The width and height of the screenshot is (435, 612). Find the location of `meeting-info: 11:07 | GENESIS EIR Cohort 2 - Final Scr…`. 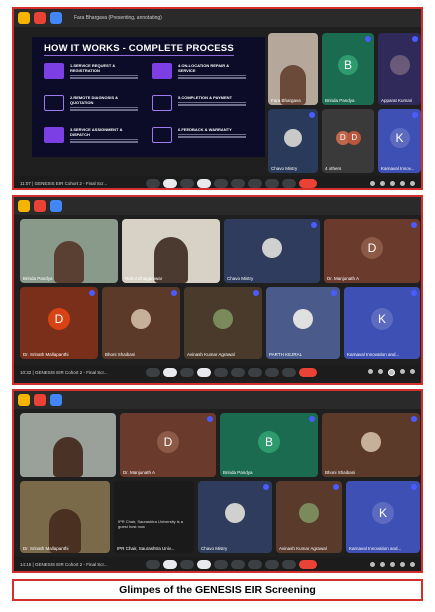

meeting-info: 11:07 | GENESIS EIR Cohort 2 - Final Scr… is located at coordinates (64, 183).